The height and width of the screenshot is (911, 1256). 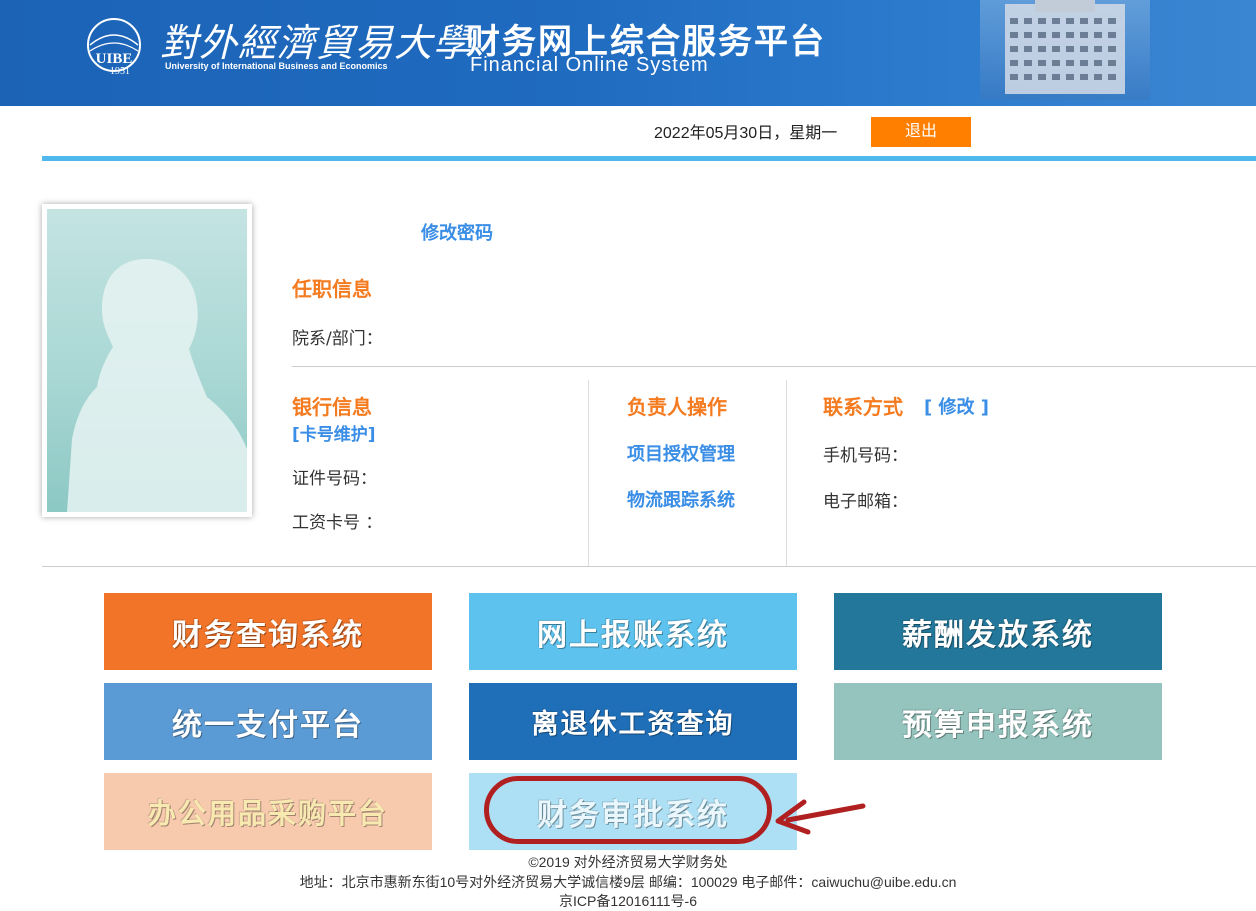 I want to click on contact-edit-link: [ 修改 ], so click(x=956, y=406).